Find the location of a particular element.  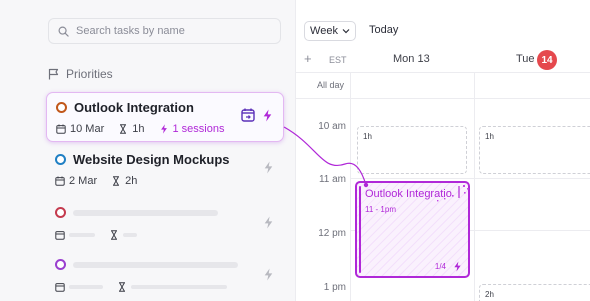

search-icon is located at coordinates (63, 31).